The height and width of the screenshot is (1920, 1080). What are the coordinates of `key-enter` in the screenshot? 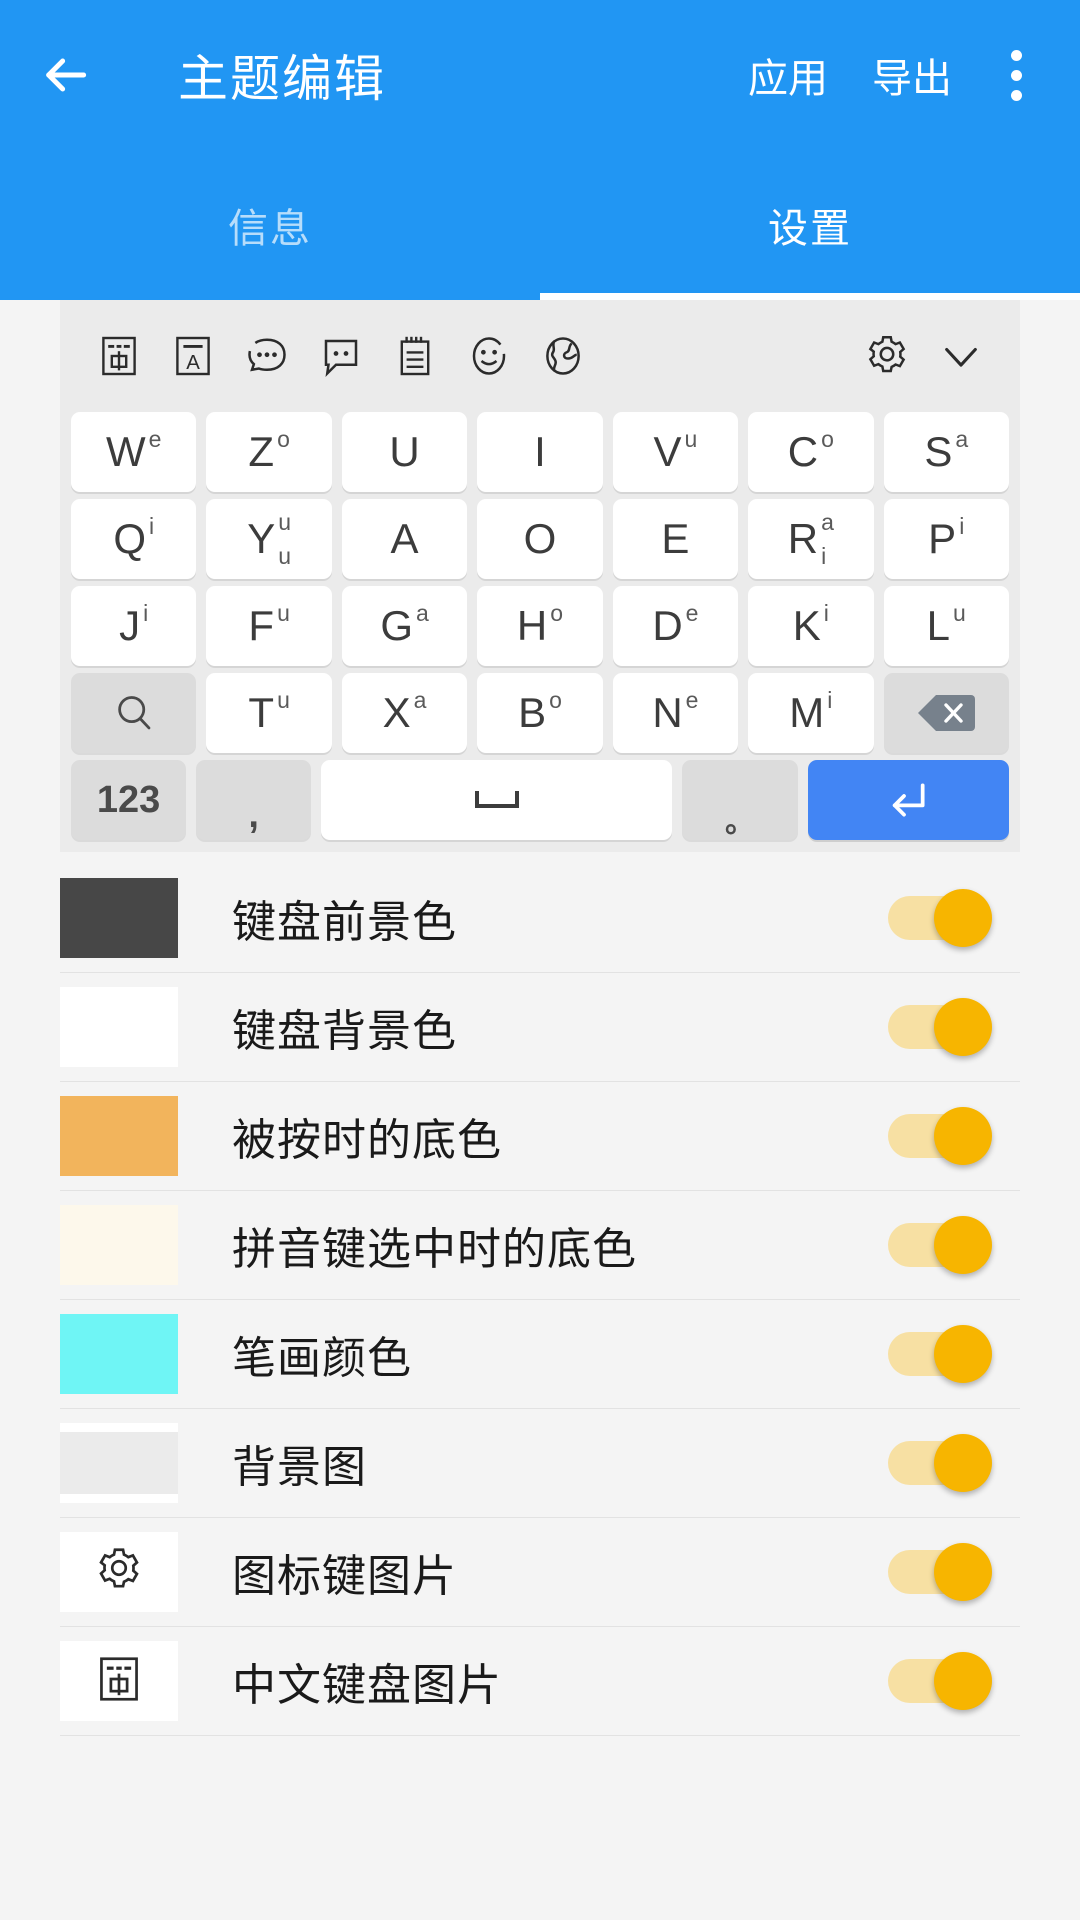 It's located at (908, 800).